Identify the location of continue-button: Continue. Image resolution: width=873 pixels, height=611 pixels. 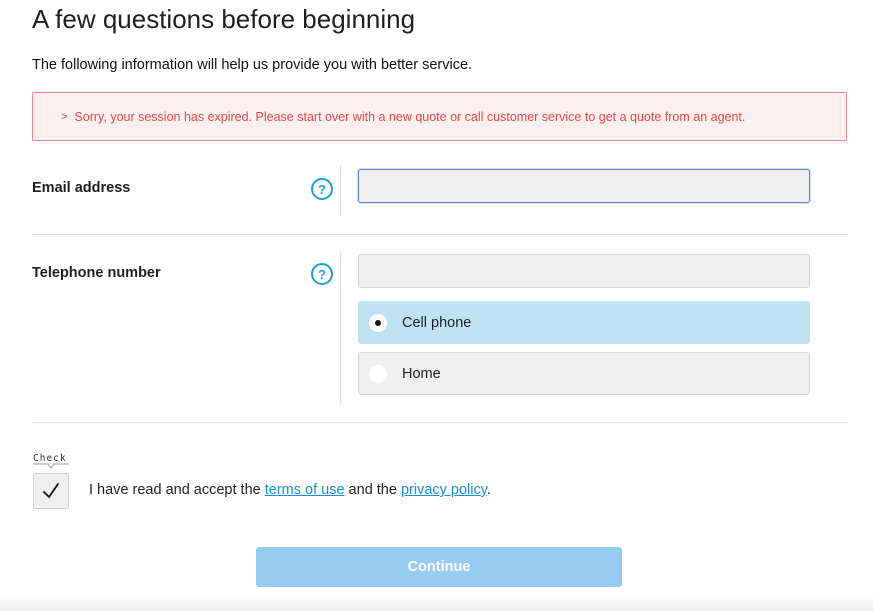
(439, 567).